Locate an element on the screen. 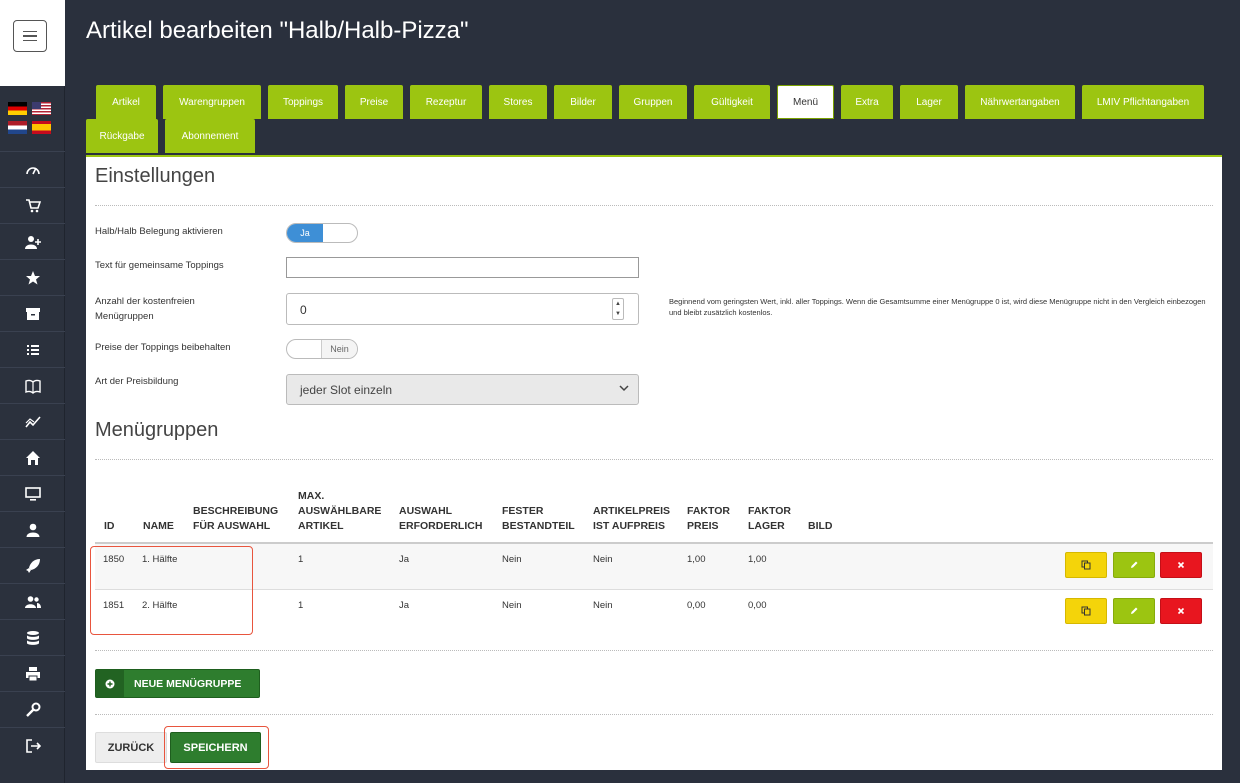 The width and height of the screenshot is (1240, 783). sidebar-item-favorites is located at coordinates (32, 277).